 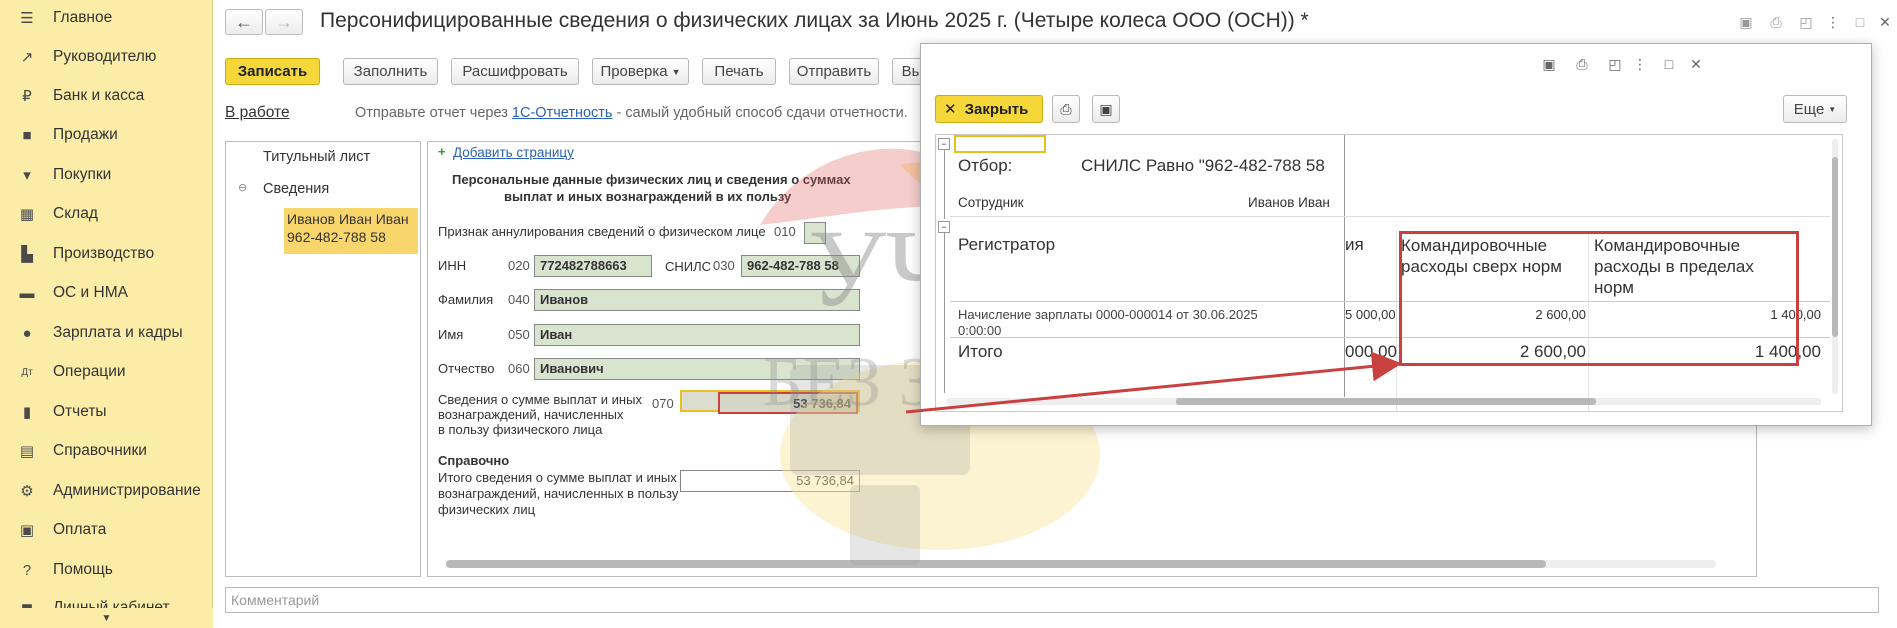 I want to click on sidebar-item-label: Покупки, so click(x=82, y=174).